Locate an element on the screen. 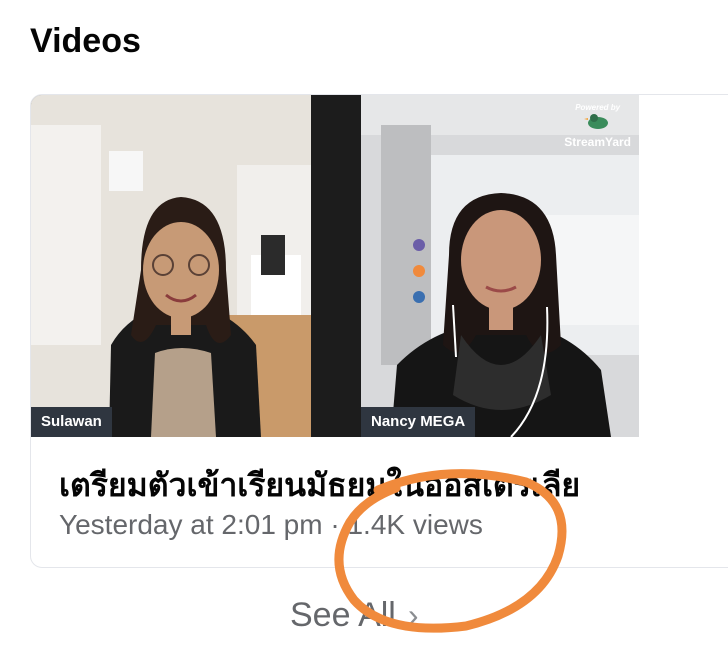 The image size is (728, 652). streamyard-label: StreamYard is located at coordinates (597, 142).